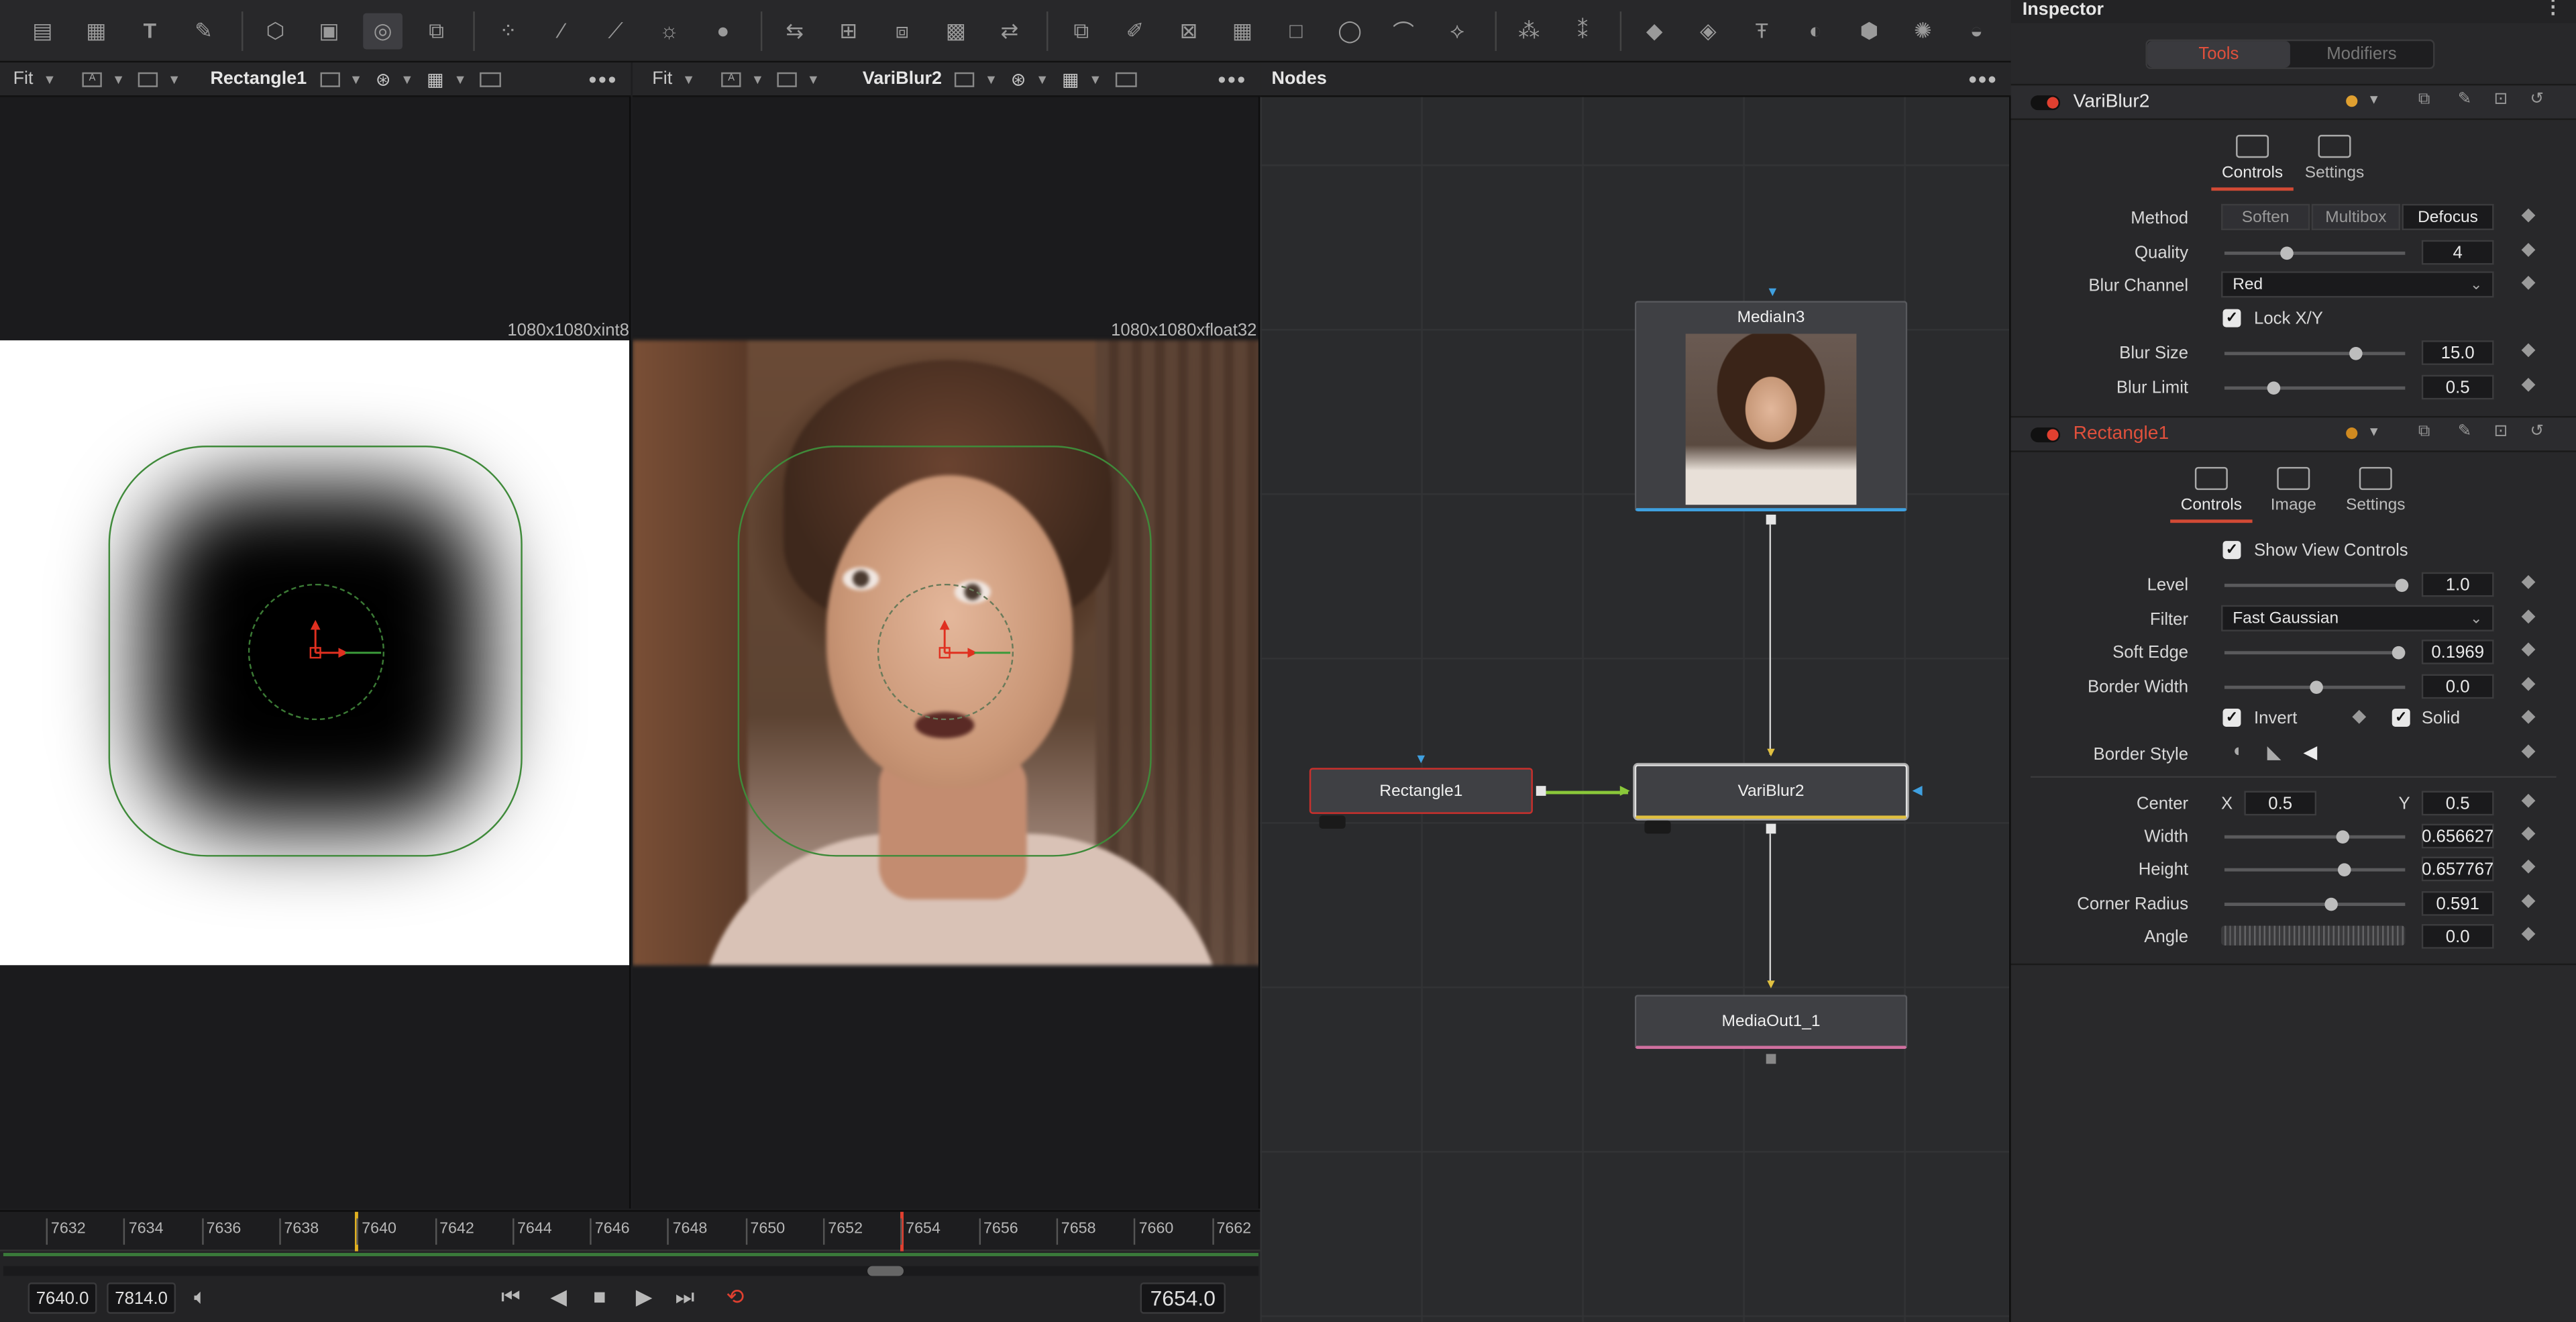 Image resolution: width=2576 pixels, height=1322 pixels. I want to click on bspline-icon: ⌒, so click(1403, 30).